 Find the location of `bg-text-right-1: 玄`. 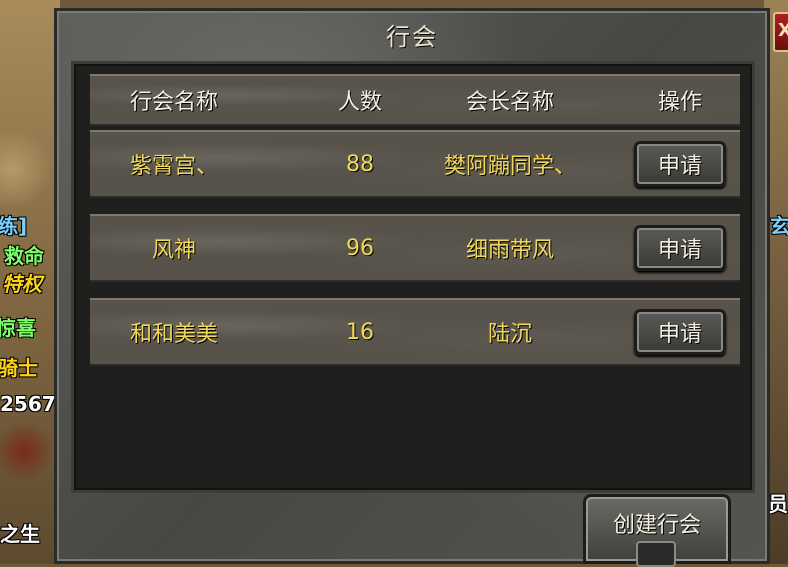

bg-text-right-1: 玄 is located at coordinates (779, 226).